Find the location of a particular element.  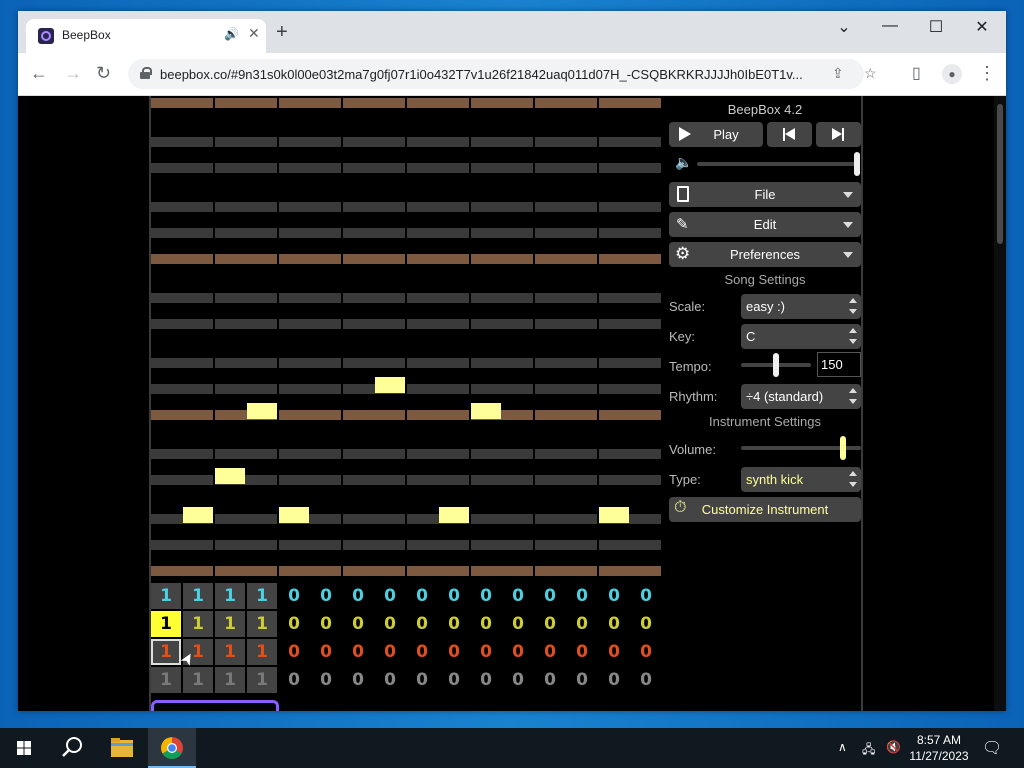

back-arrow-icon: ← is located at coordinates (39, 73).